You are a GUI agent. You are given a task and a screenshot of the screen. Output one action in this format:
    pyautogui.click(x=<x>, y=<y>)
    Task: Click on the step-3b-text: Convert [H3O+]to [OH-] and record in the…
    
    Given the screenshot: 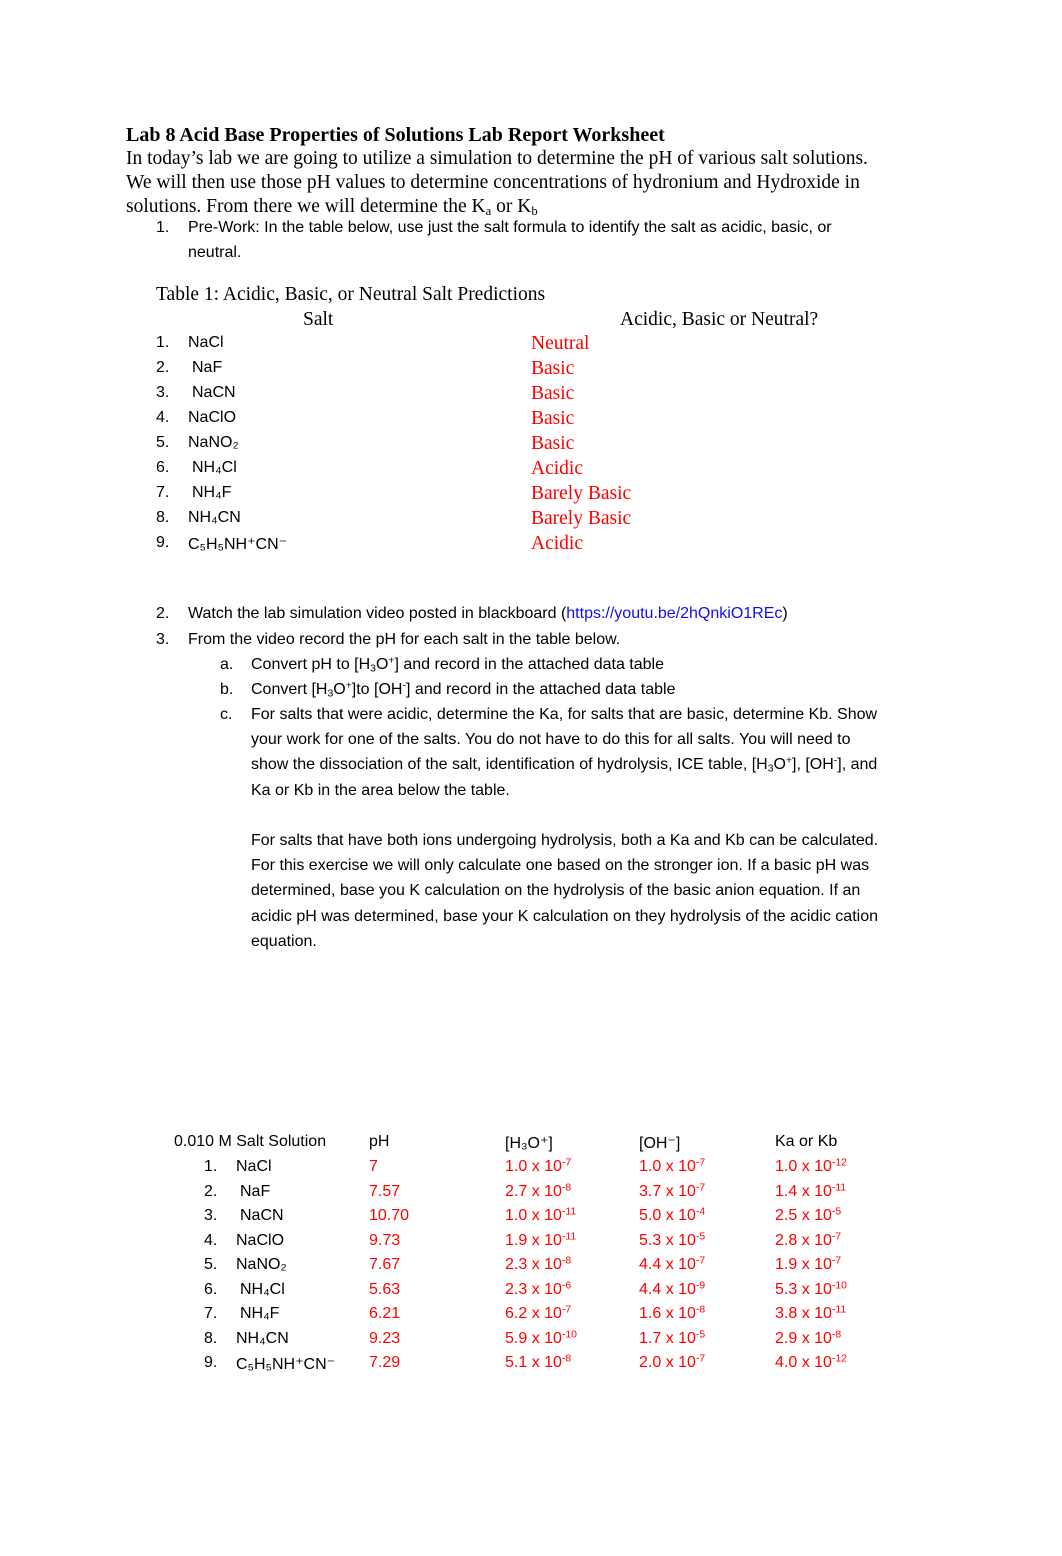 What is the action you would take?
    pyautogui.click(x=463, y=690)
    